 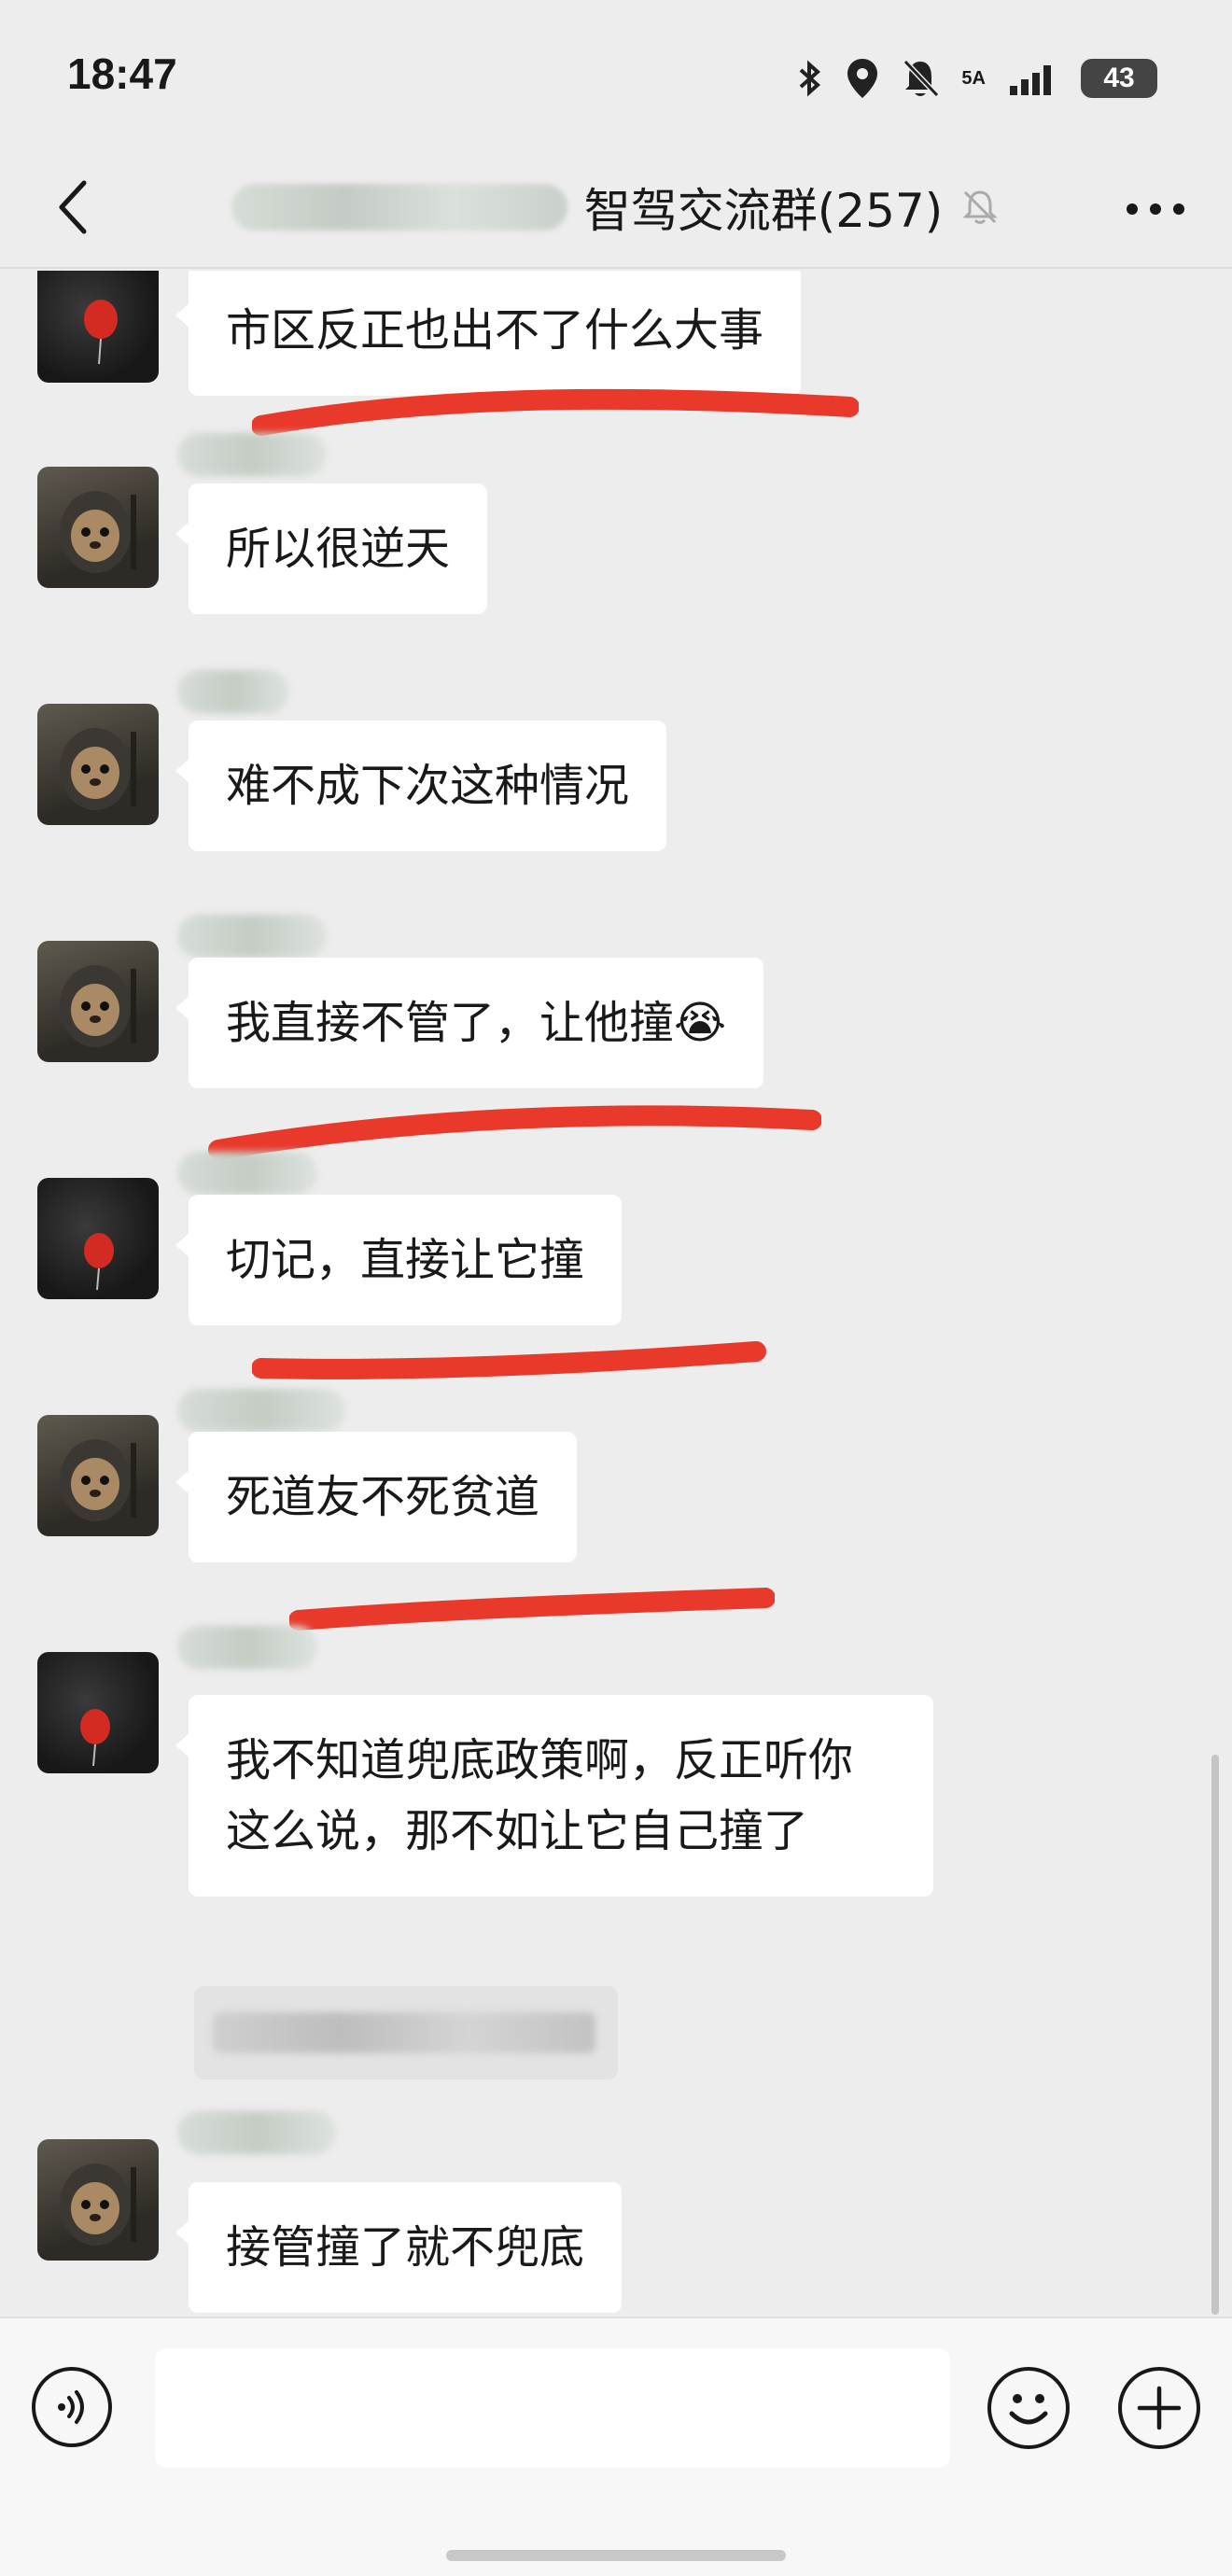 I want to click on mute-icon, so click(x=980, y=207).